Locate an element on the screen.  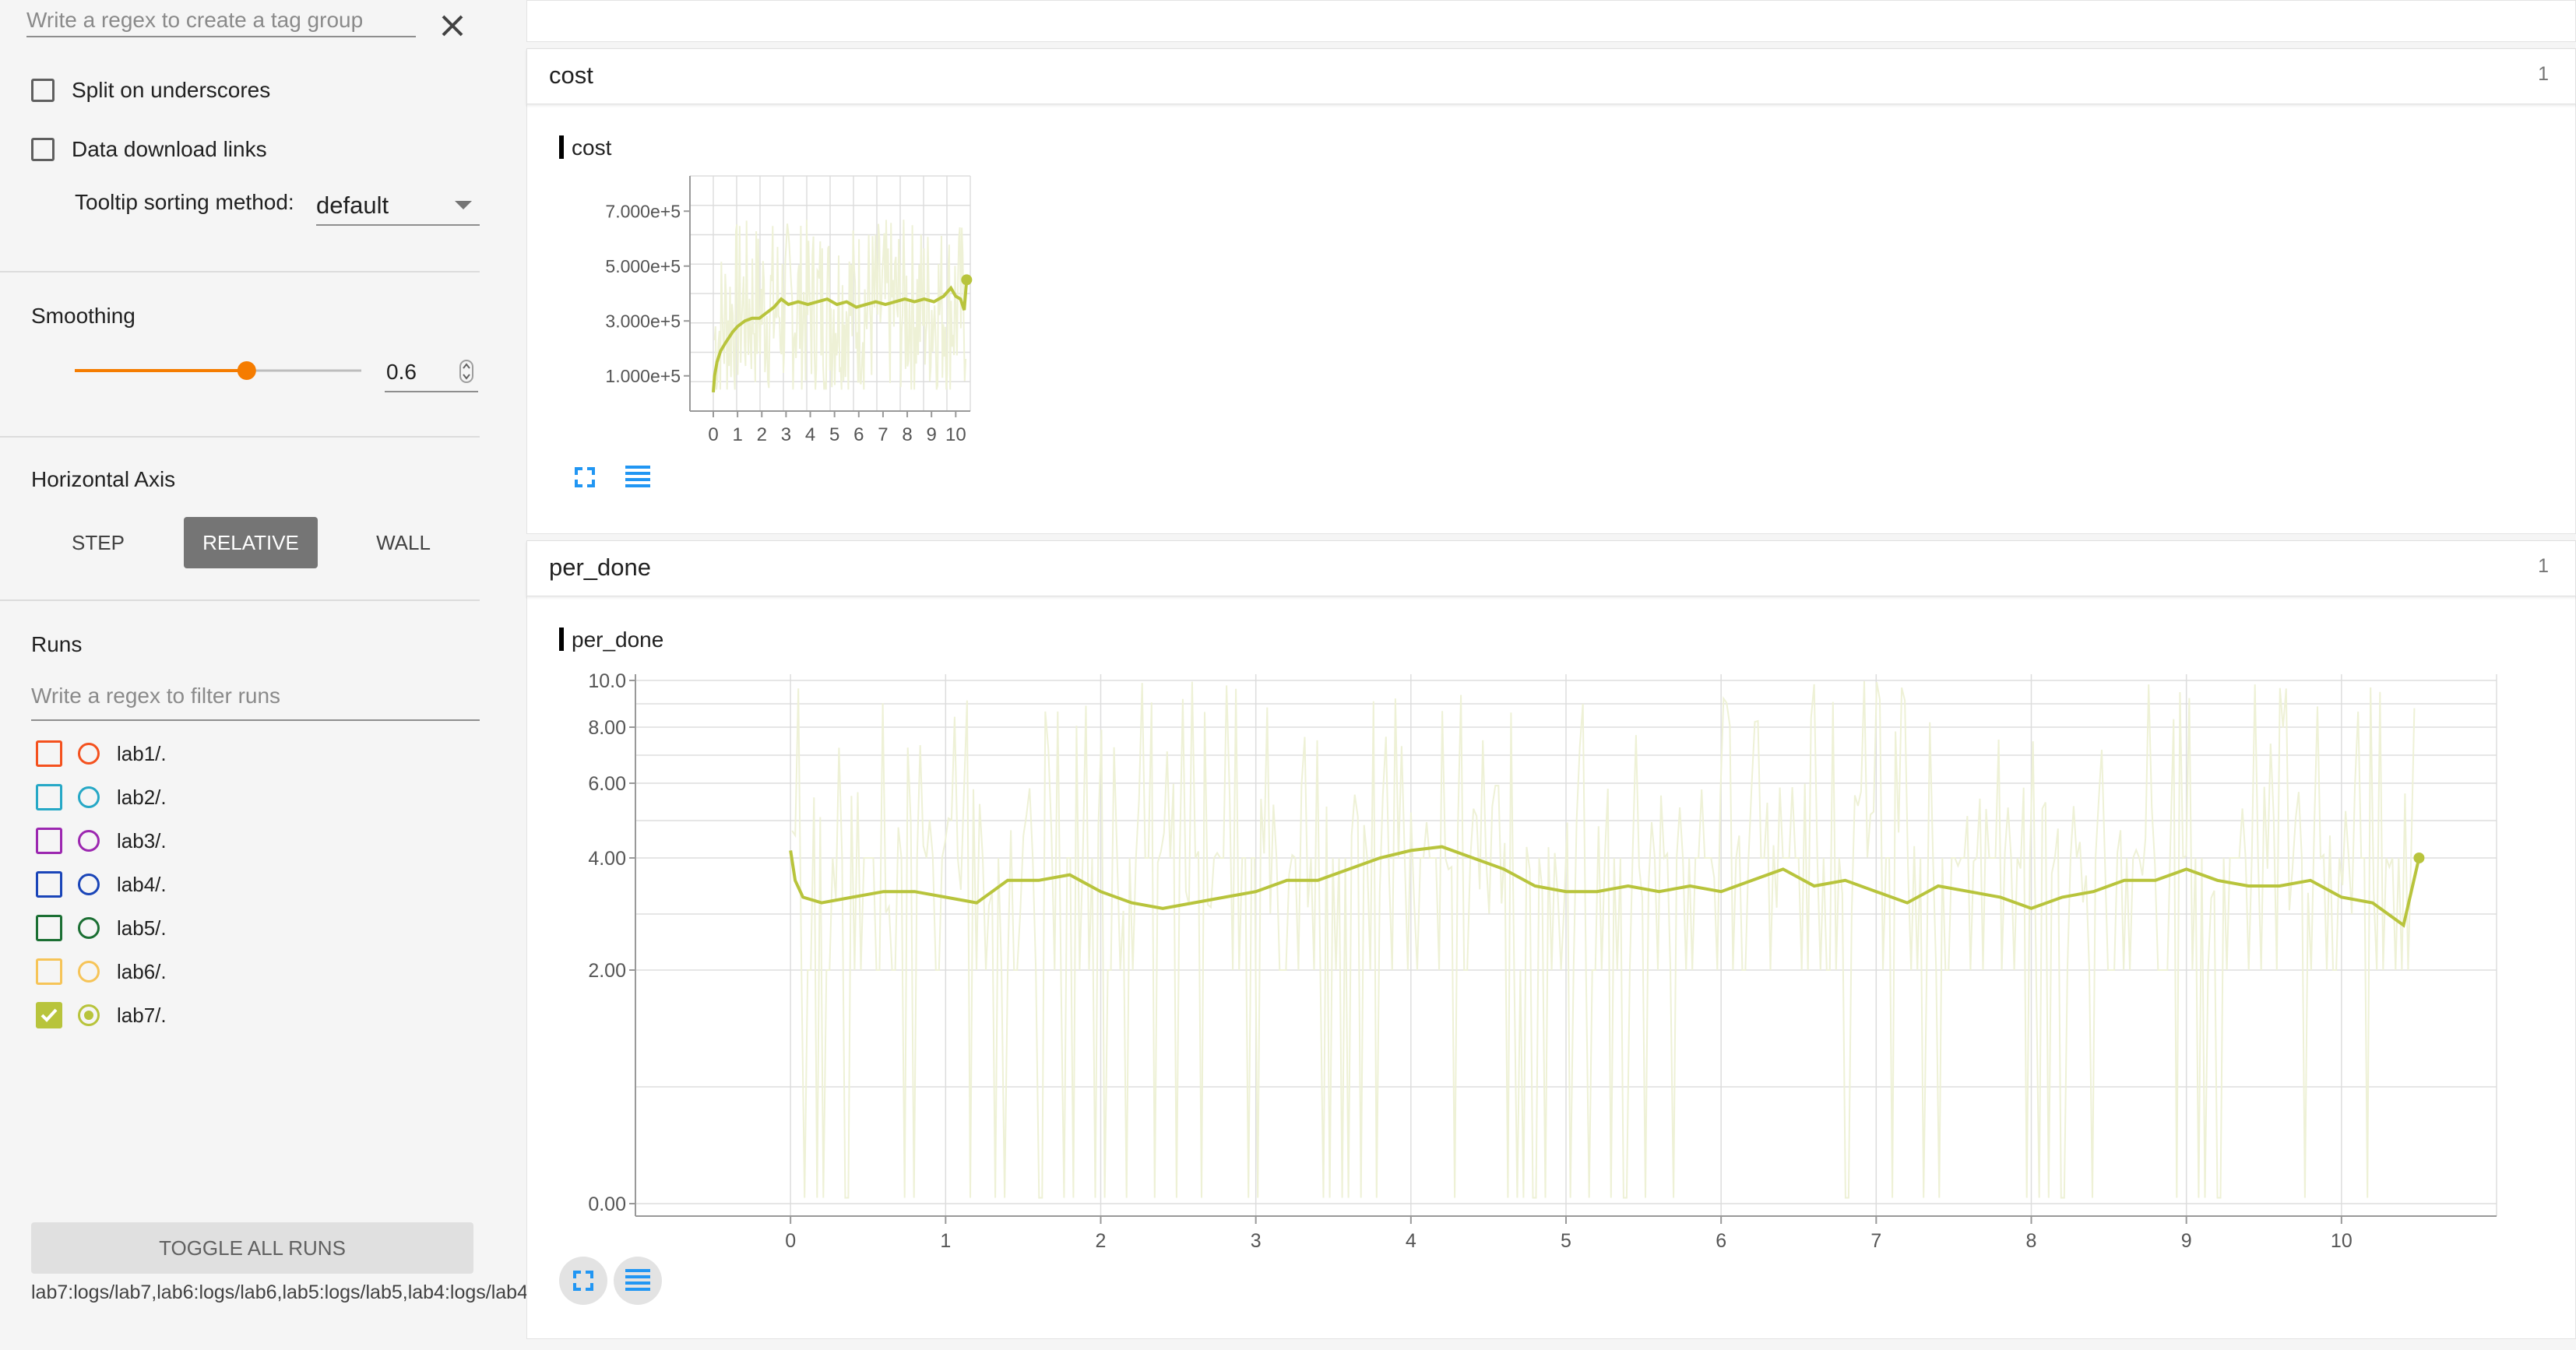
x-tick-label: 8 is located at coordinates (907, 434).